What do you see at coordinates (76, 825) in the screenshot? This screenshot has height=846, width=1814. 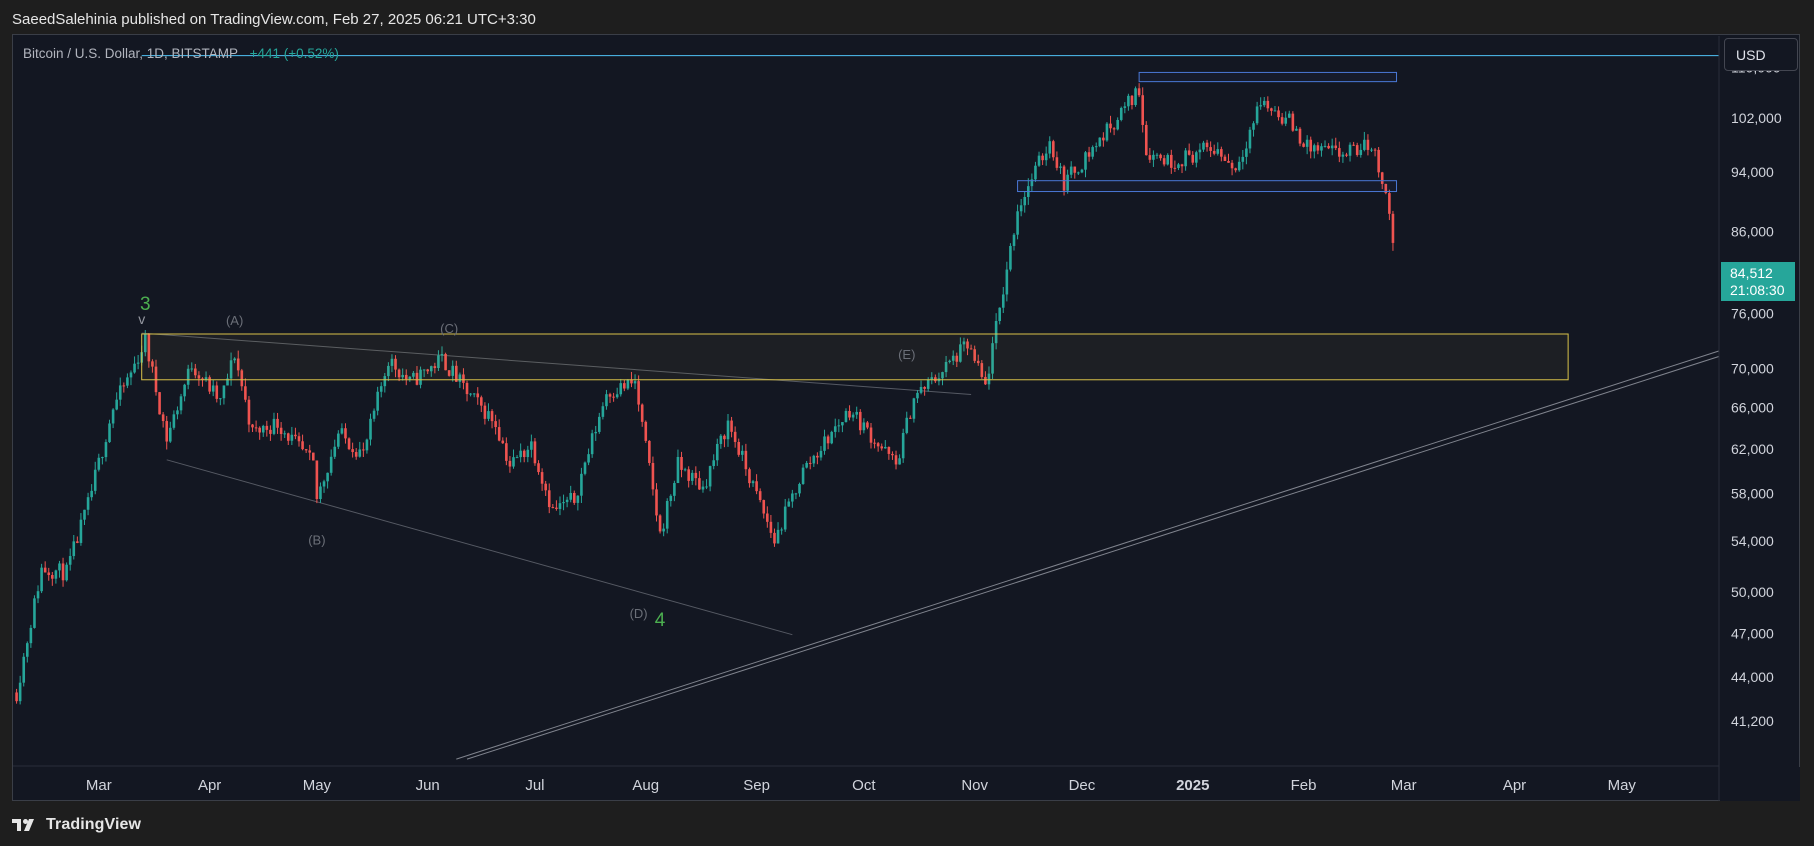 I see `tradingview-footer: TradingView` at bounding box center [76, 825].